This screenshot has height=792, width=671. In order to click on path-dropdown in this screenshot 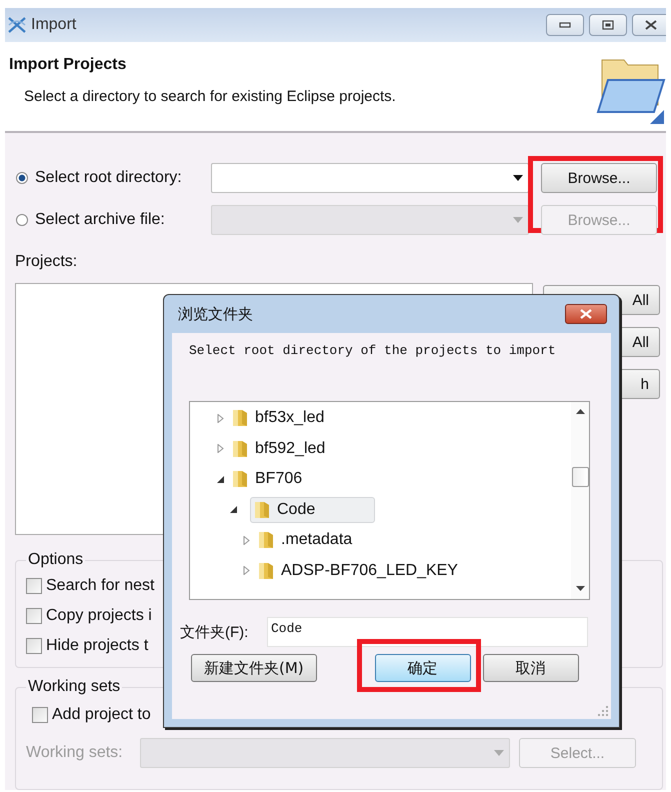, I will do `click(370, 178)`.